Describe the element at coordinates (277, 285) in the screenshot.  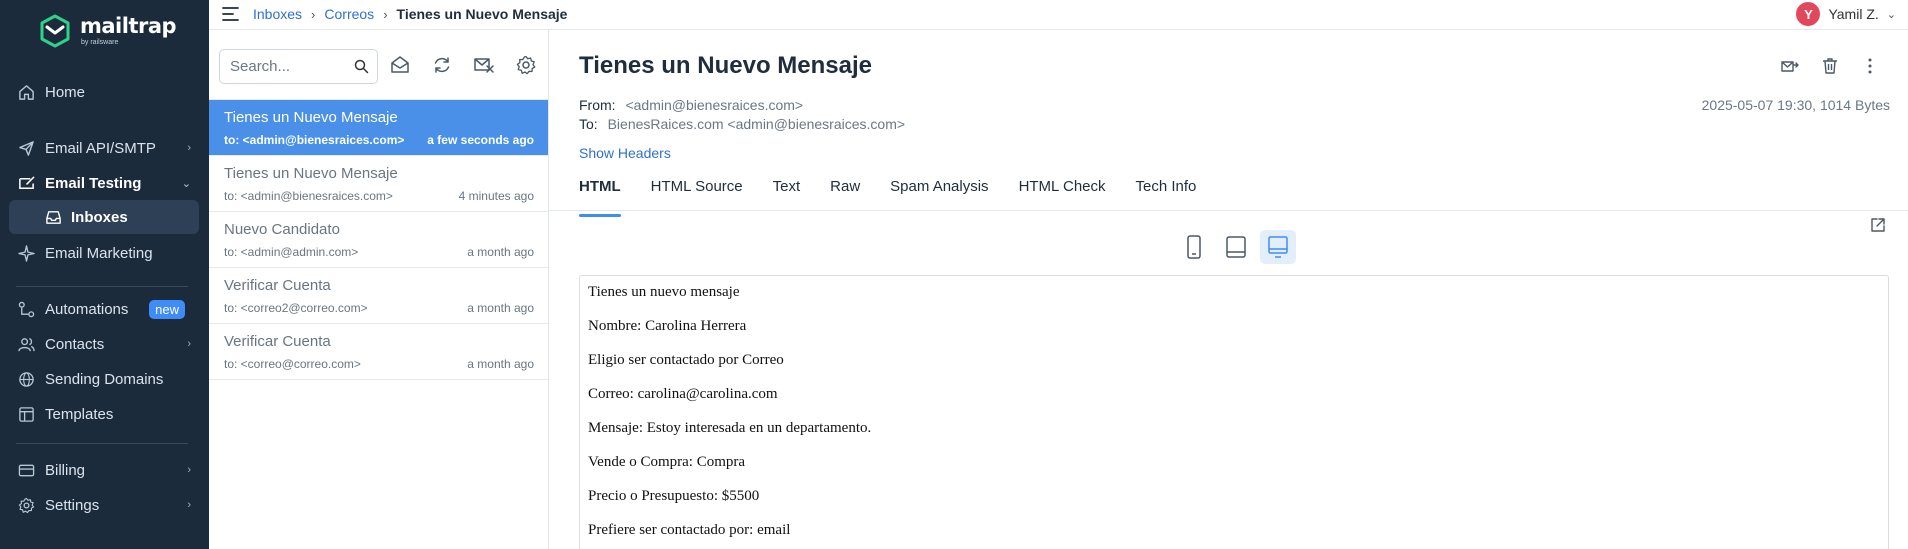
I see `message-subject: Verificar Cuenta` at that location.